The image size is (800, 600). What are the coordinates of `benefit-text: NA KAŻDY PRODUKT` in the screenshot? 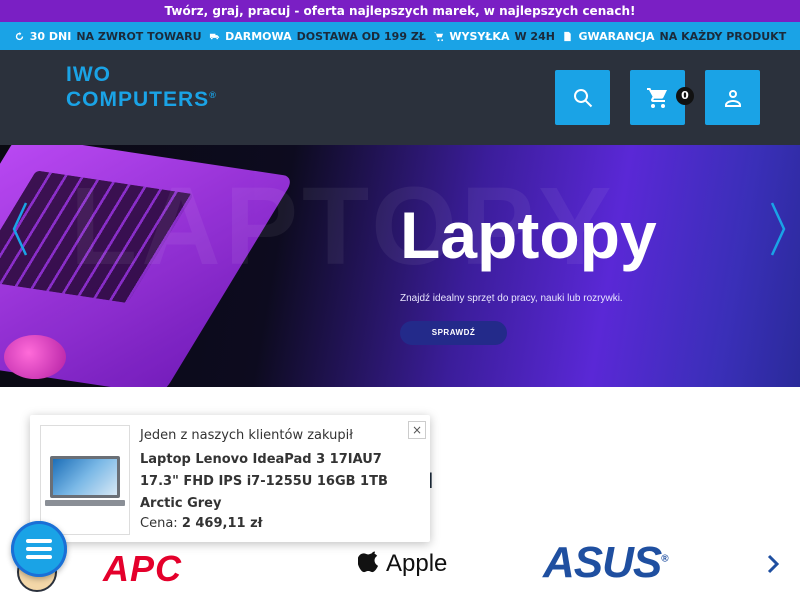 It's located at (723, 36).